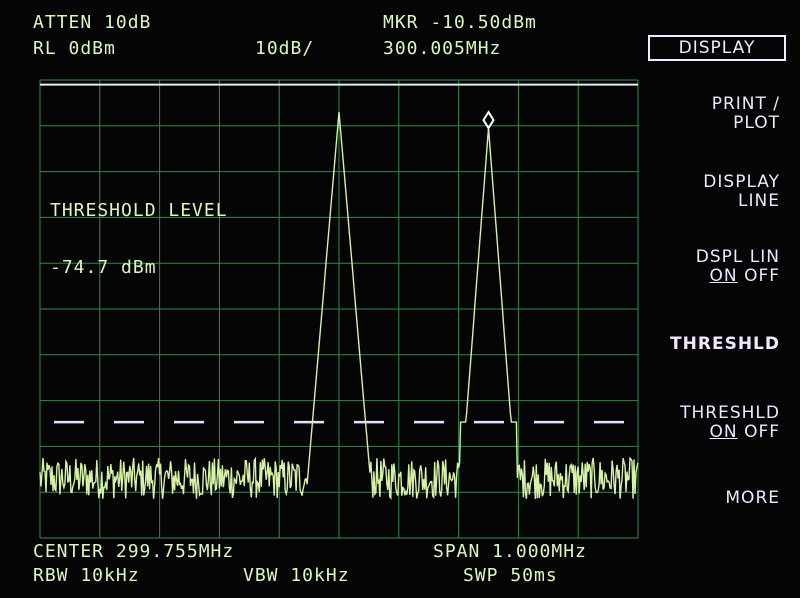 The width and height of the screenshot is (800, 598). I want to click on threshld-on: ON, so click(723, 432).